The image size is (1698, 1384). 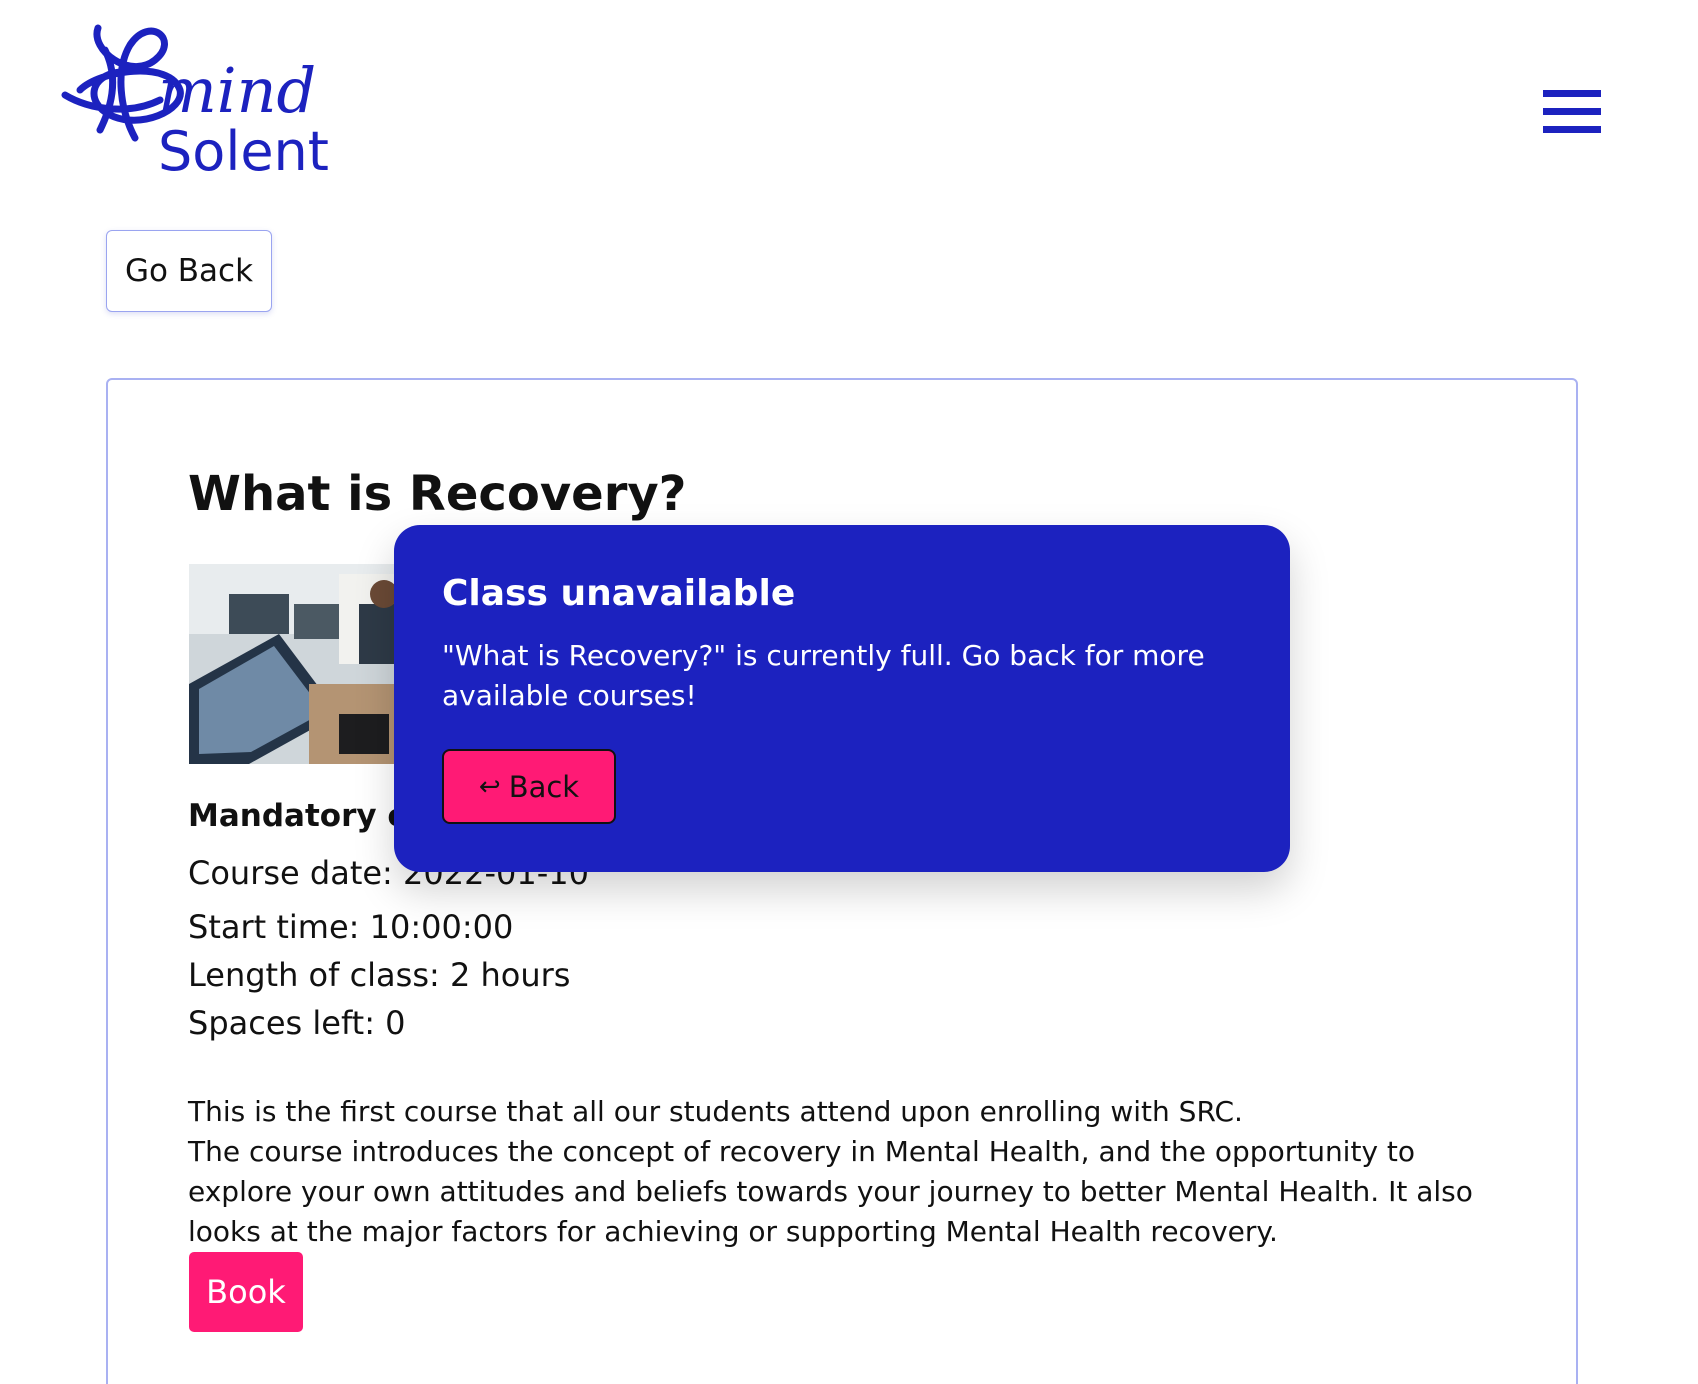 What do you see at coordinates (619, 593) in the screenshot?
I see `modal-title: Class unavailable` at bounding box center [619, 593].